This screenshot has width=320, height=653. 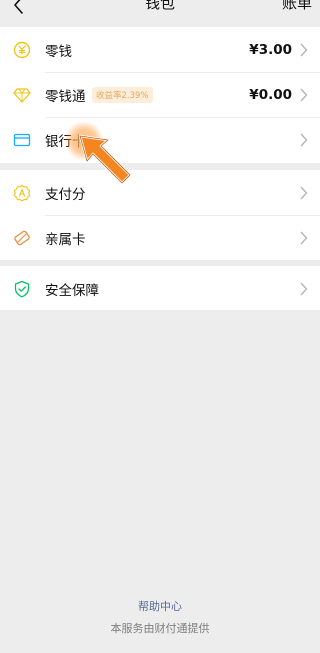 What do you see at coordinates (22, 192) in the screenshot?
I see `score-badge-icon` at bounding box center [22, 192].